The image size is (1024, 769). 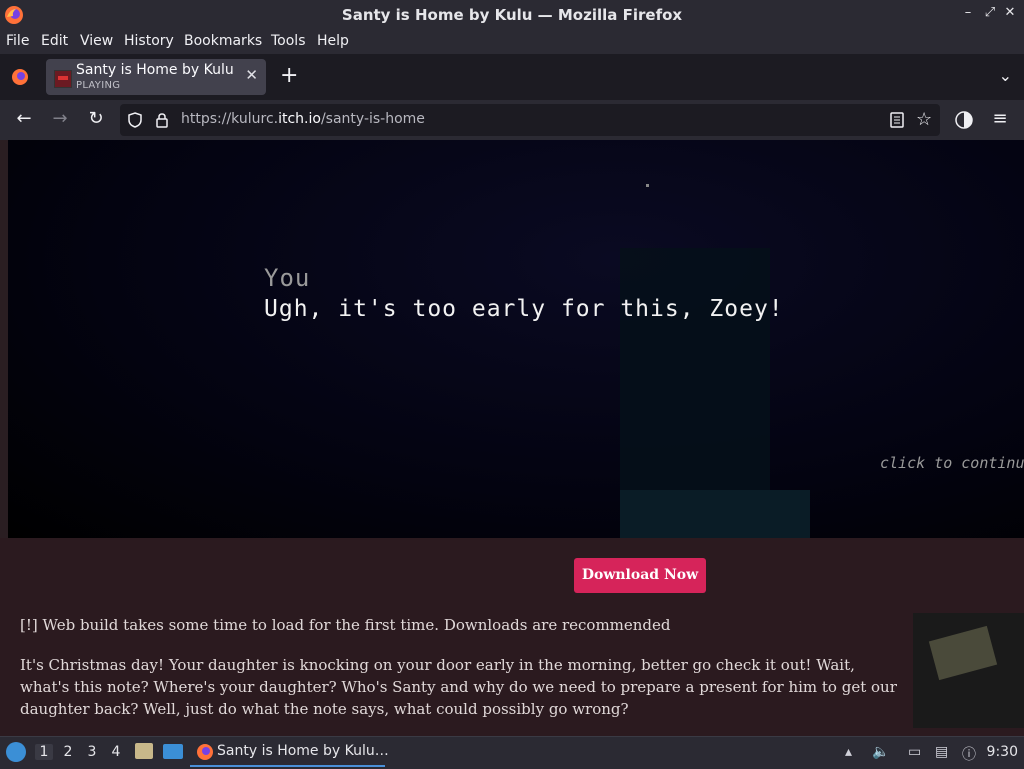 What do you see at coordinates (63, 79) in the screenshot?
I see `favicon-icon` at bounding box center [63, 79].